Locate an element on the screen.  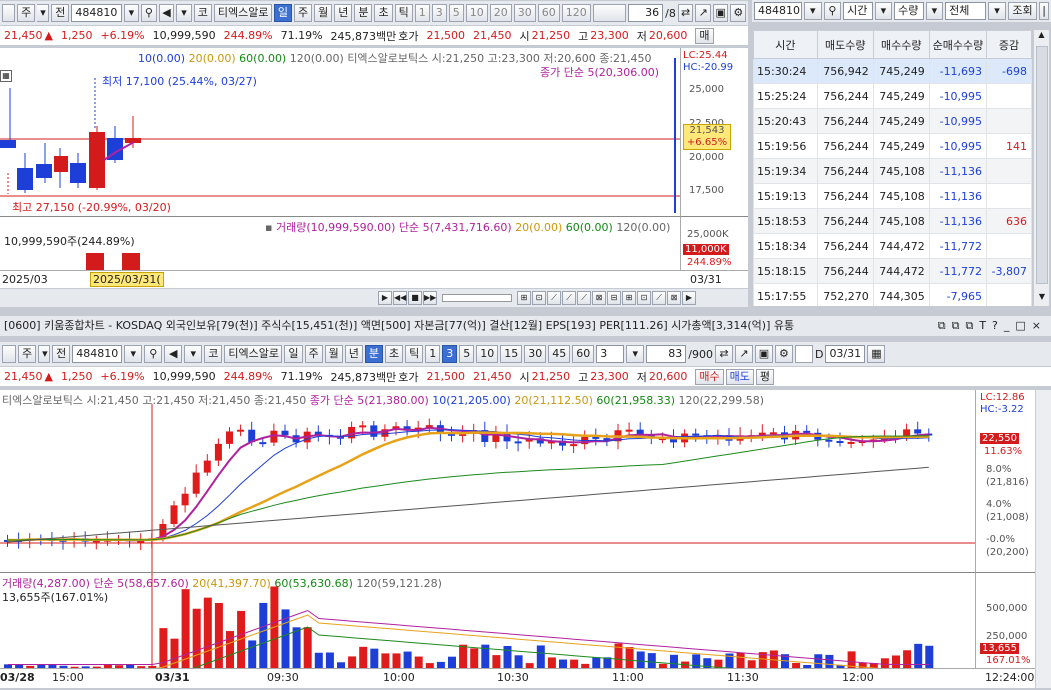
d-checkbox is located at coordinates (803, 354).